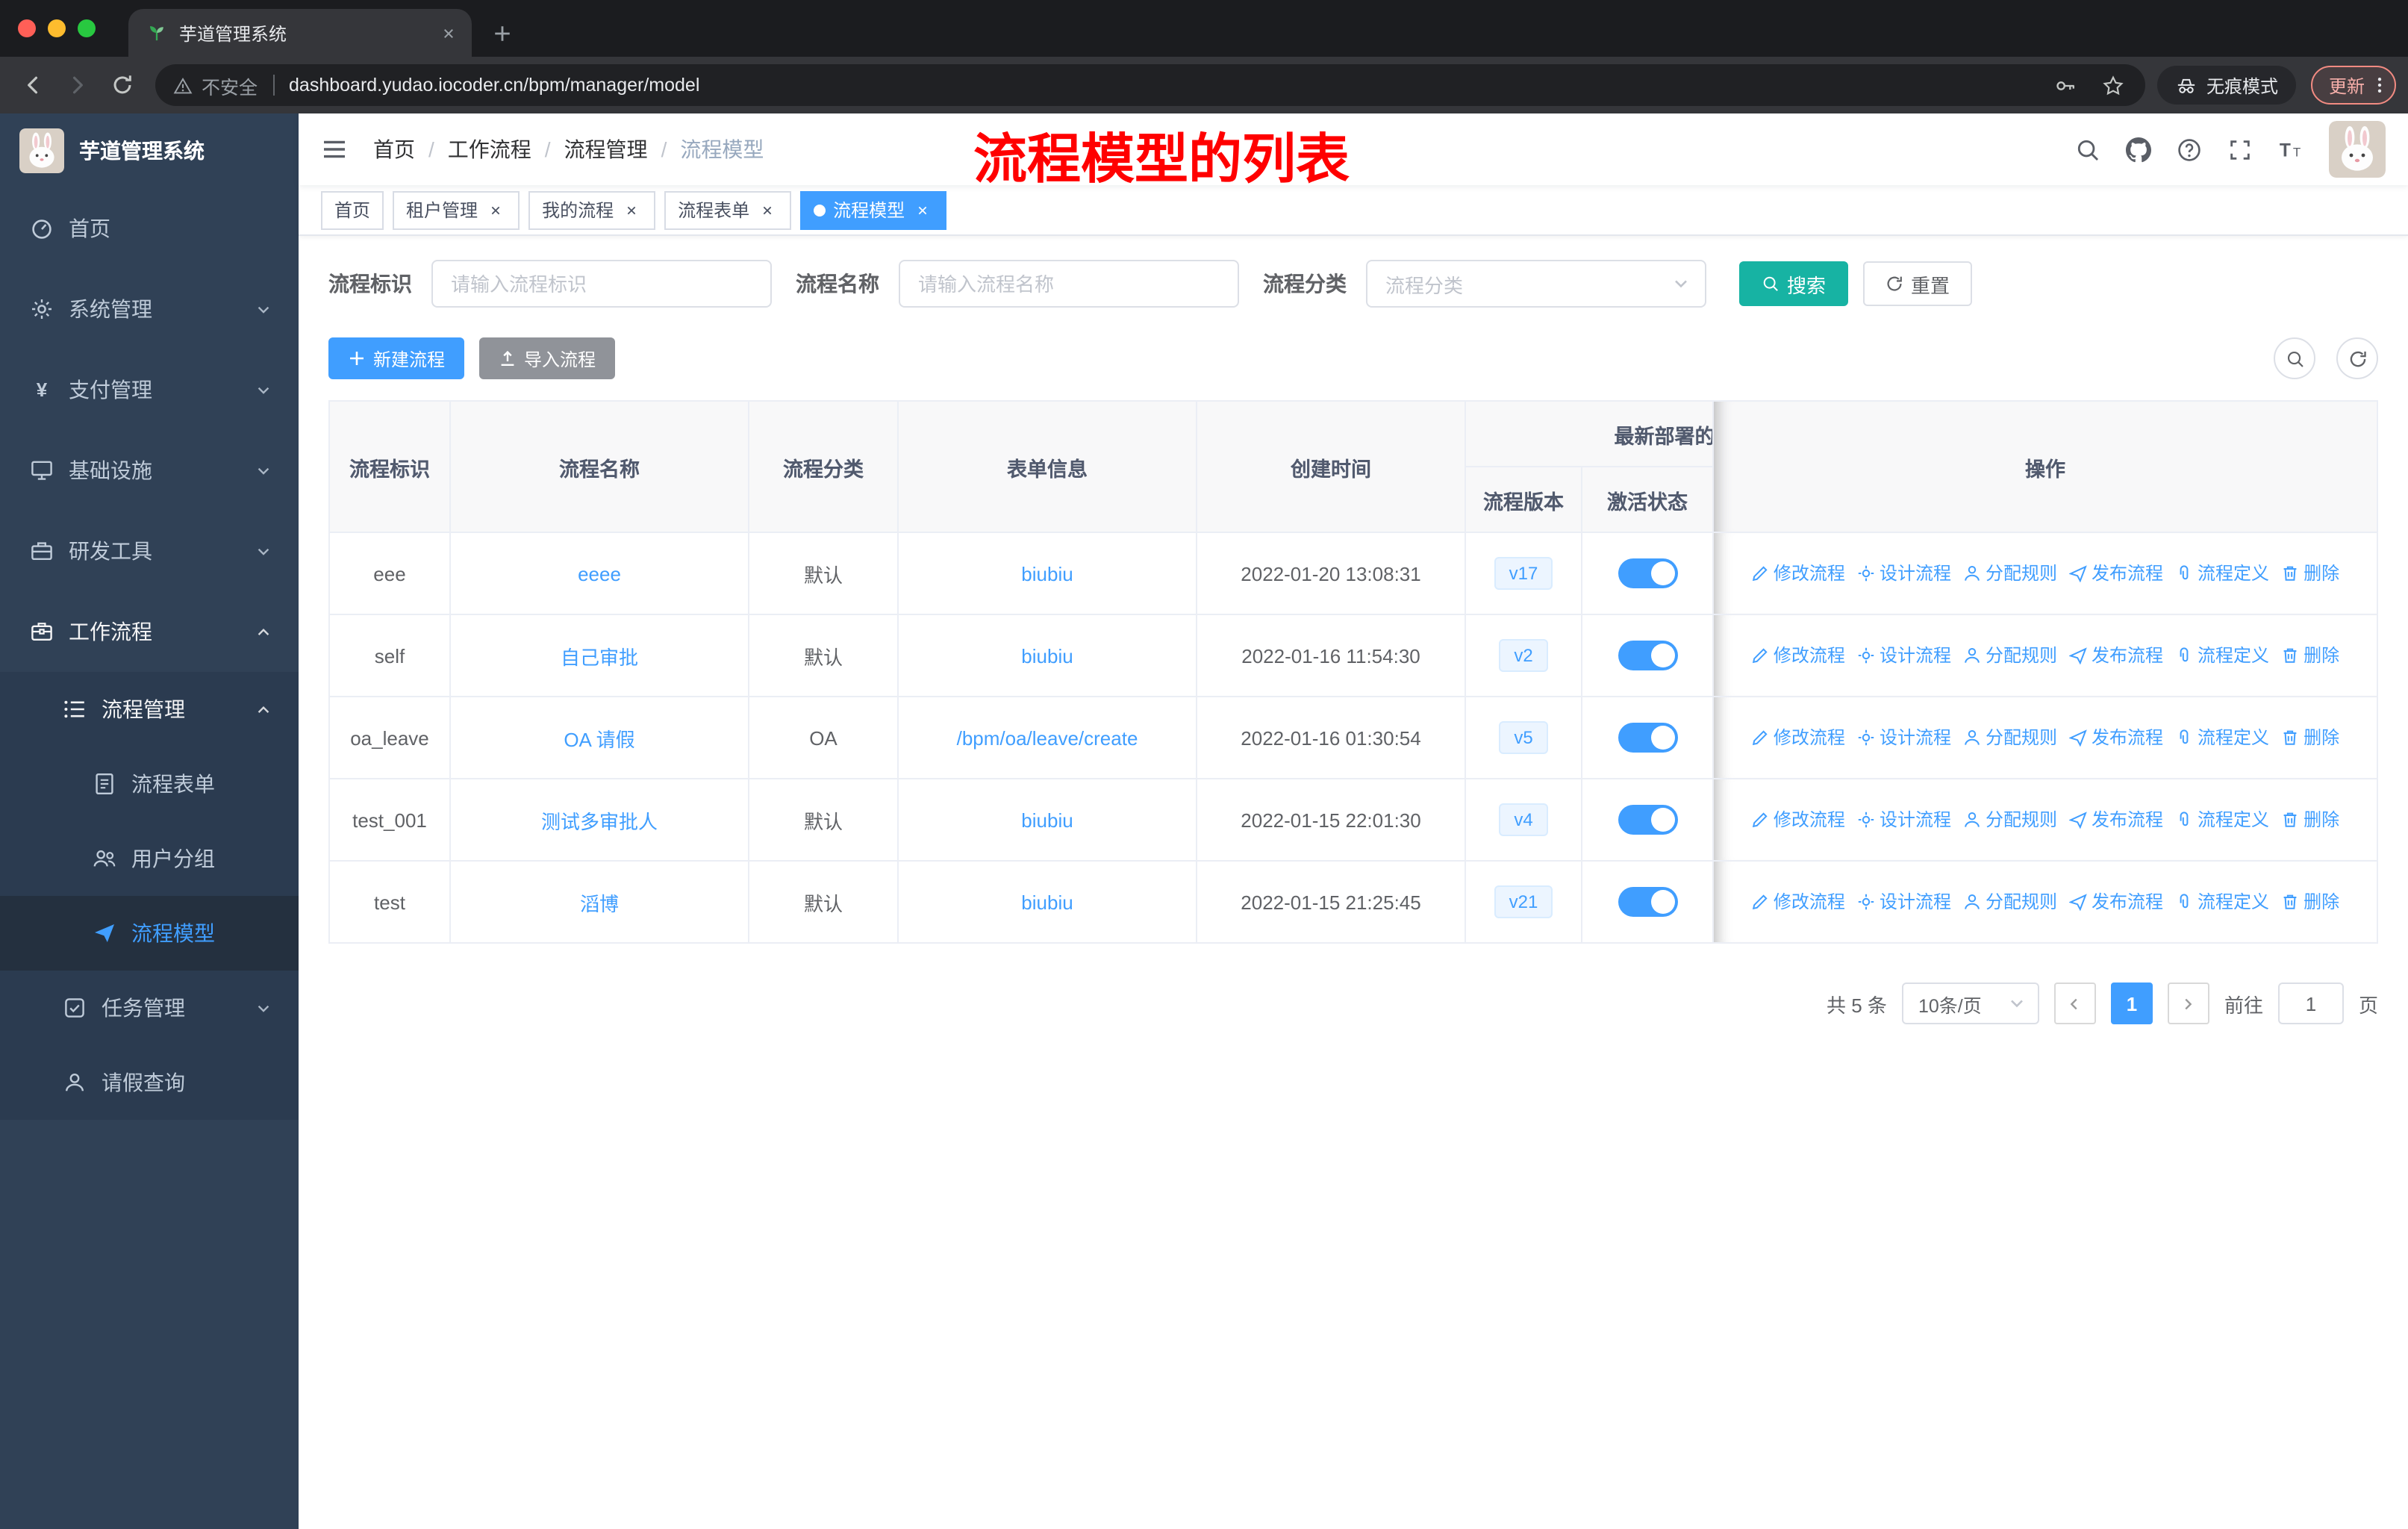 This screenshot has width=2408, height=1529. I want to click on process-name-link: 滔博, so click(599, 903).